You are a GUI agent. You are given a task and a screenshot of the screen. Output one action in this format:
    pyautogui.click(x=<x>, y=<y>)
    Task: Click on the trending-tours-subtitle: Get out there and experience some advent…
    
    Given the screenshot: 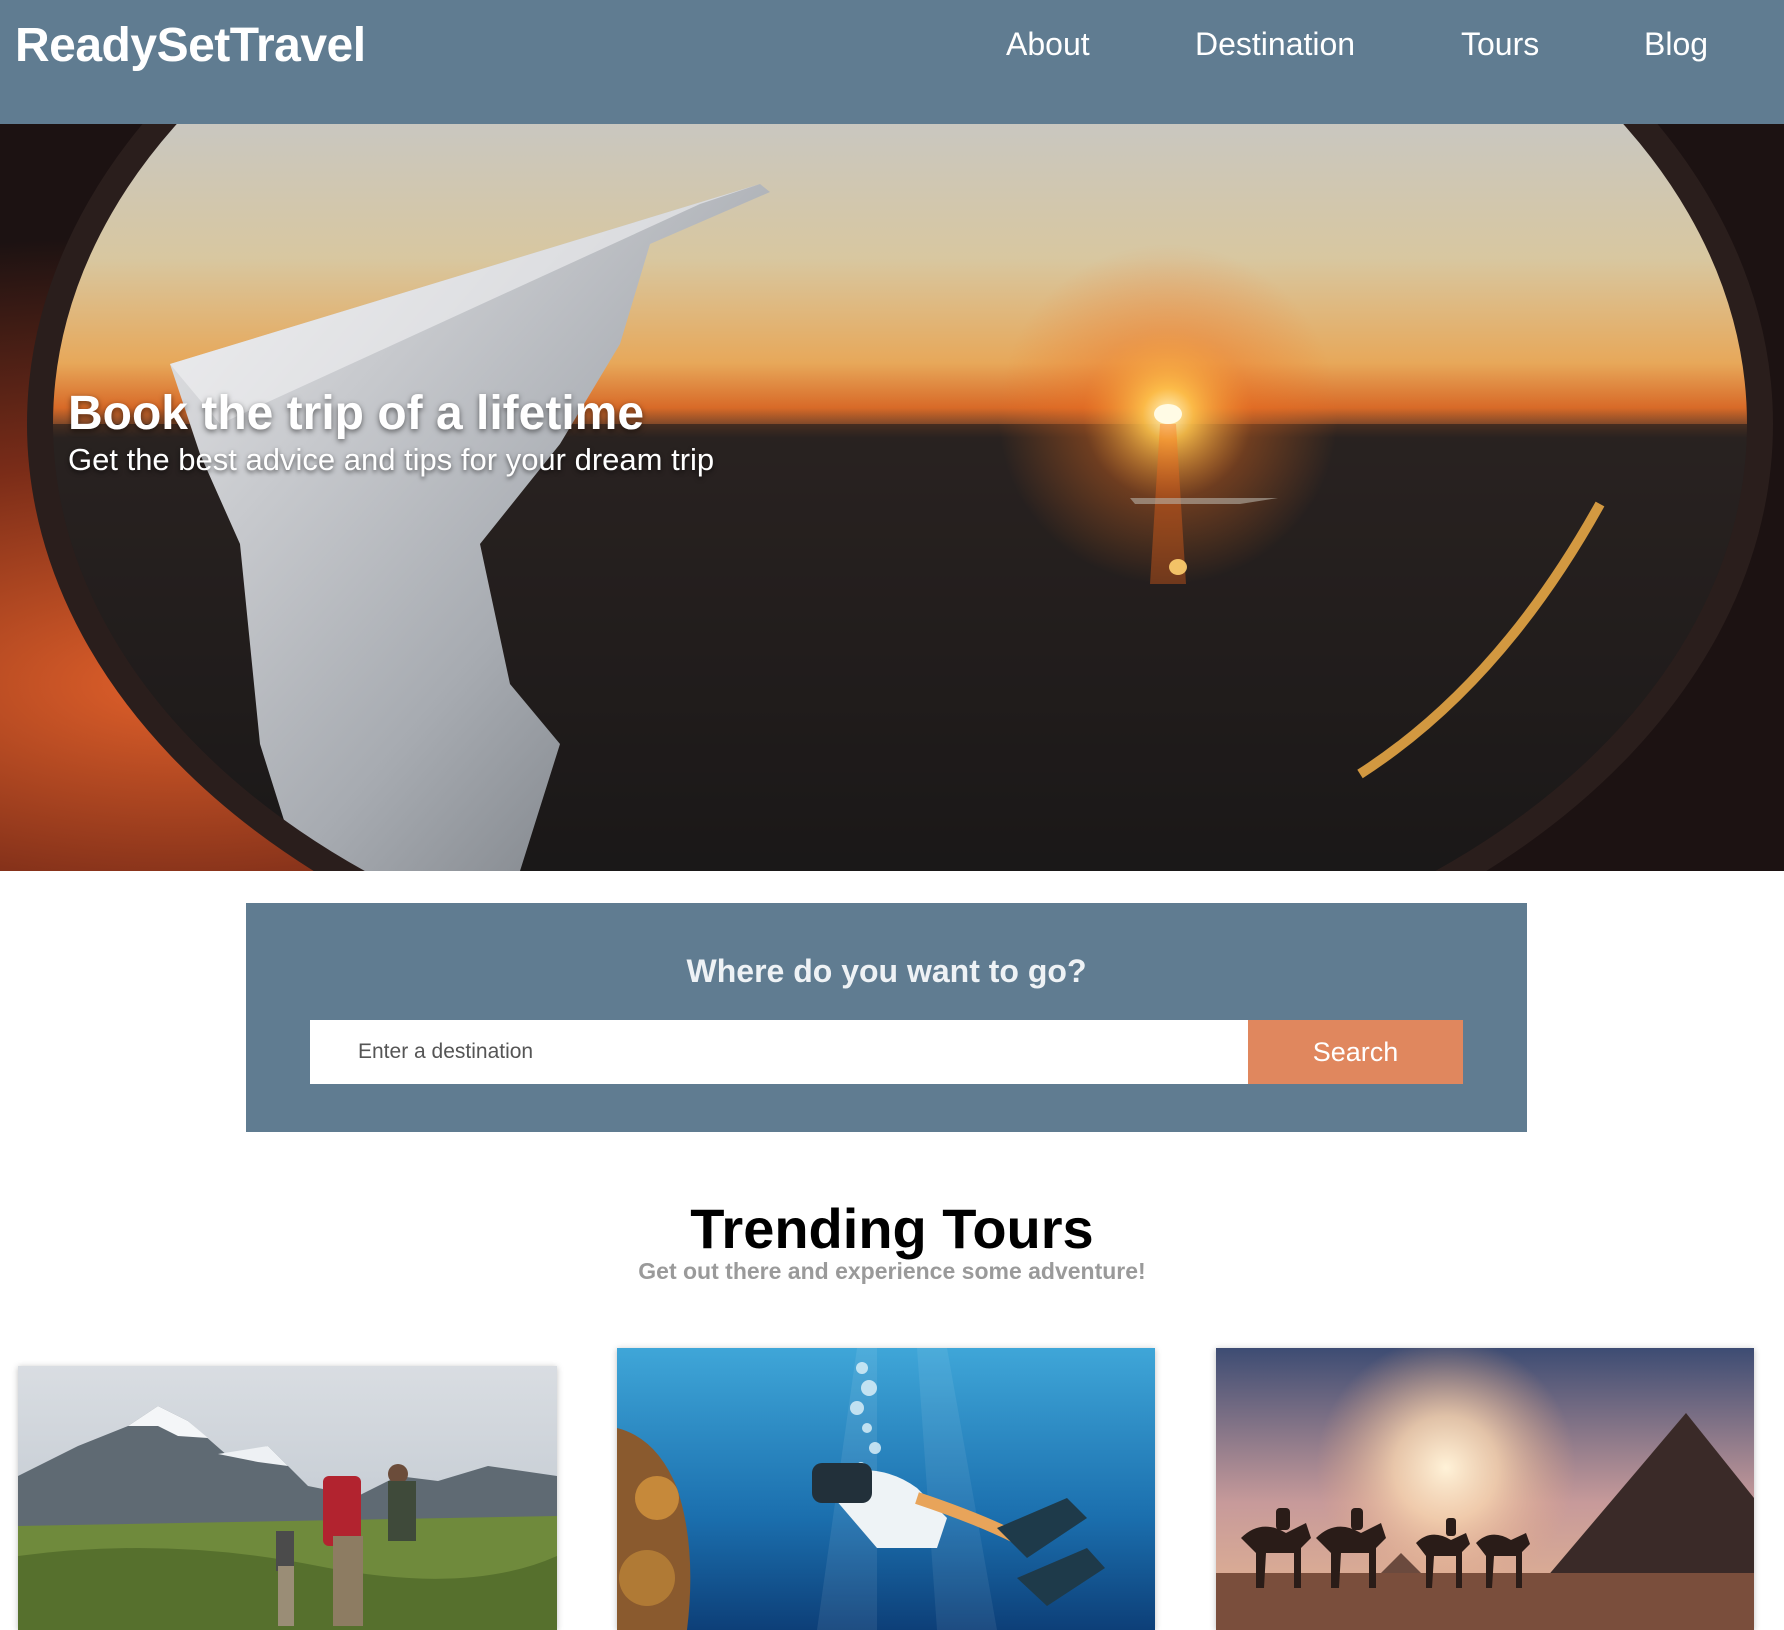 What is the action you would take?
    pyautogui.click(x=892, y=1271)
    